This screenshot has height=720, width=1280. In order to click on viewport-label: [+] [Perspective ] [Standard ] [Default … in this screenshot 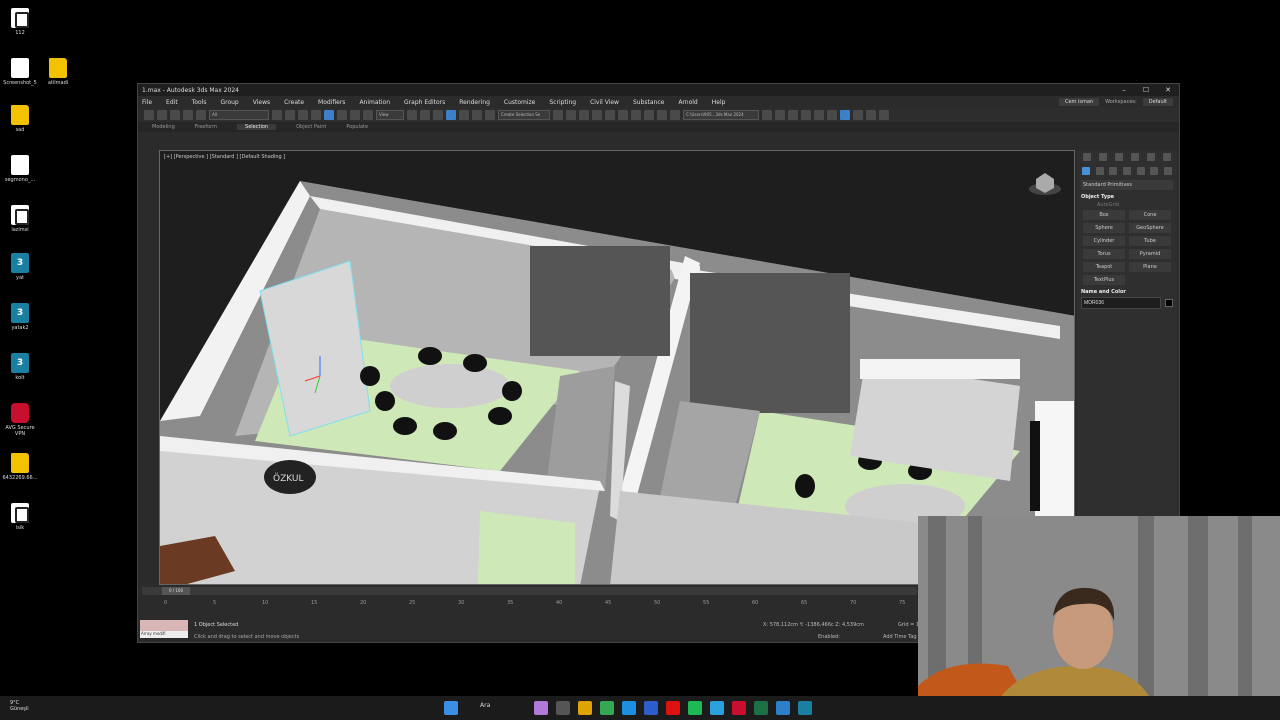, I will do `click(224, 157)`.